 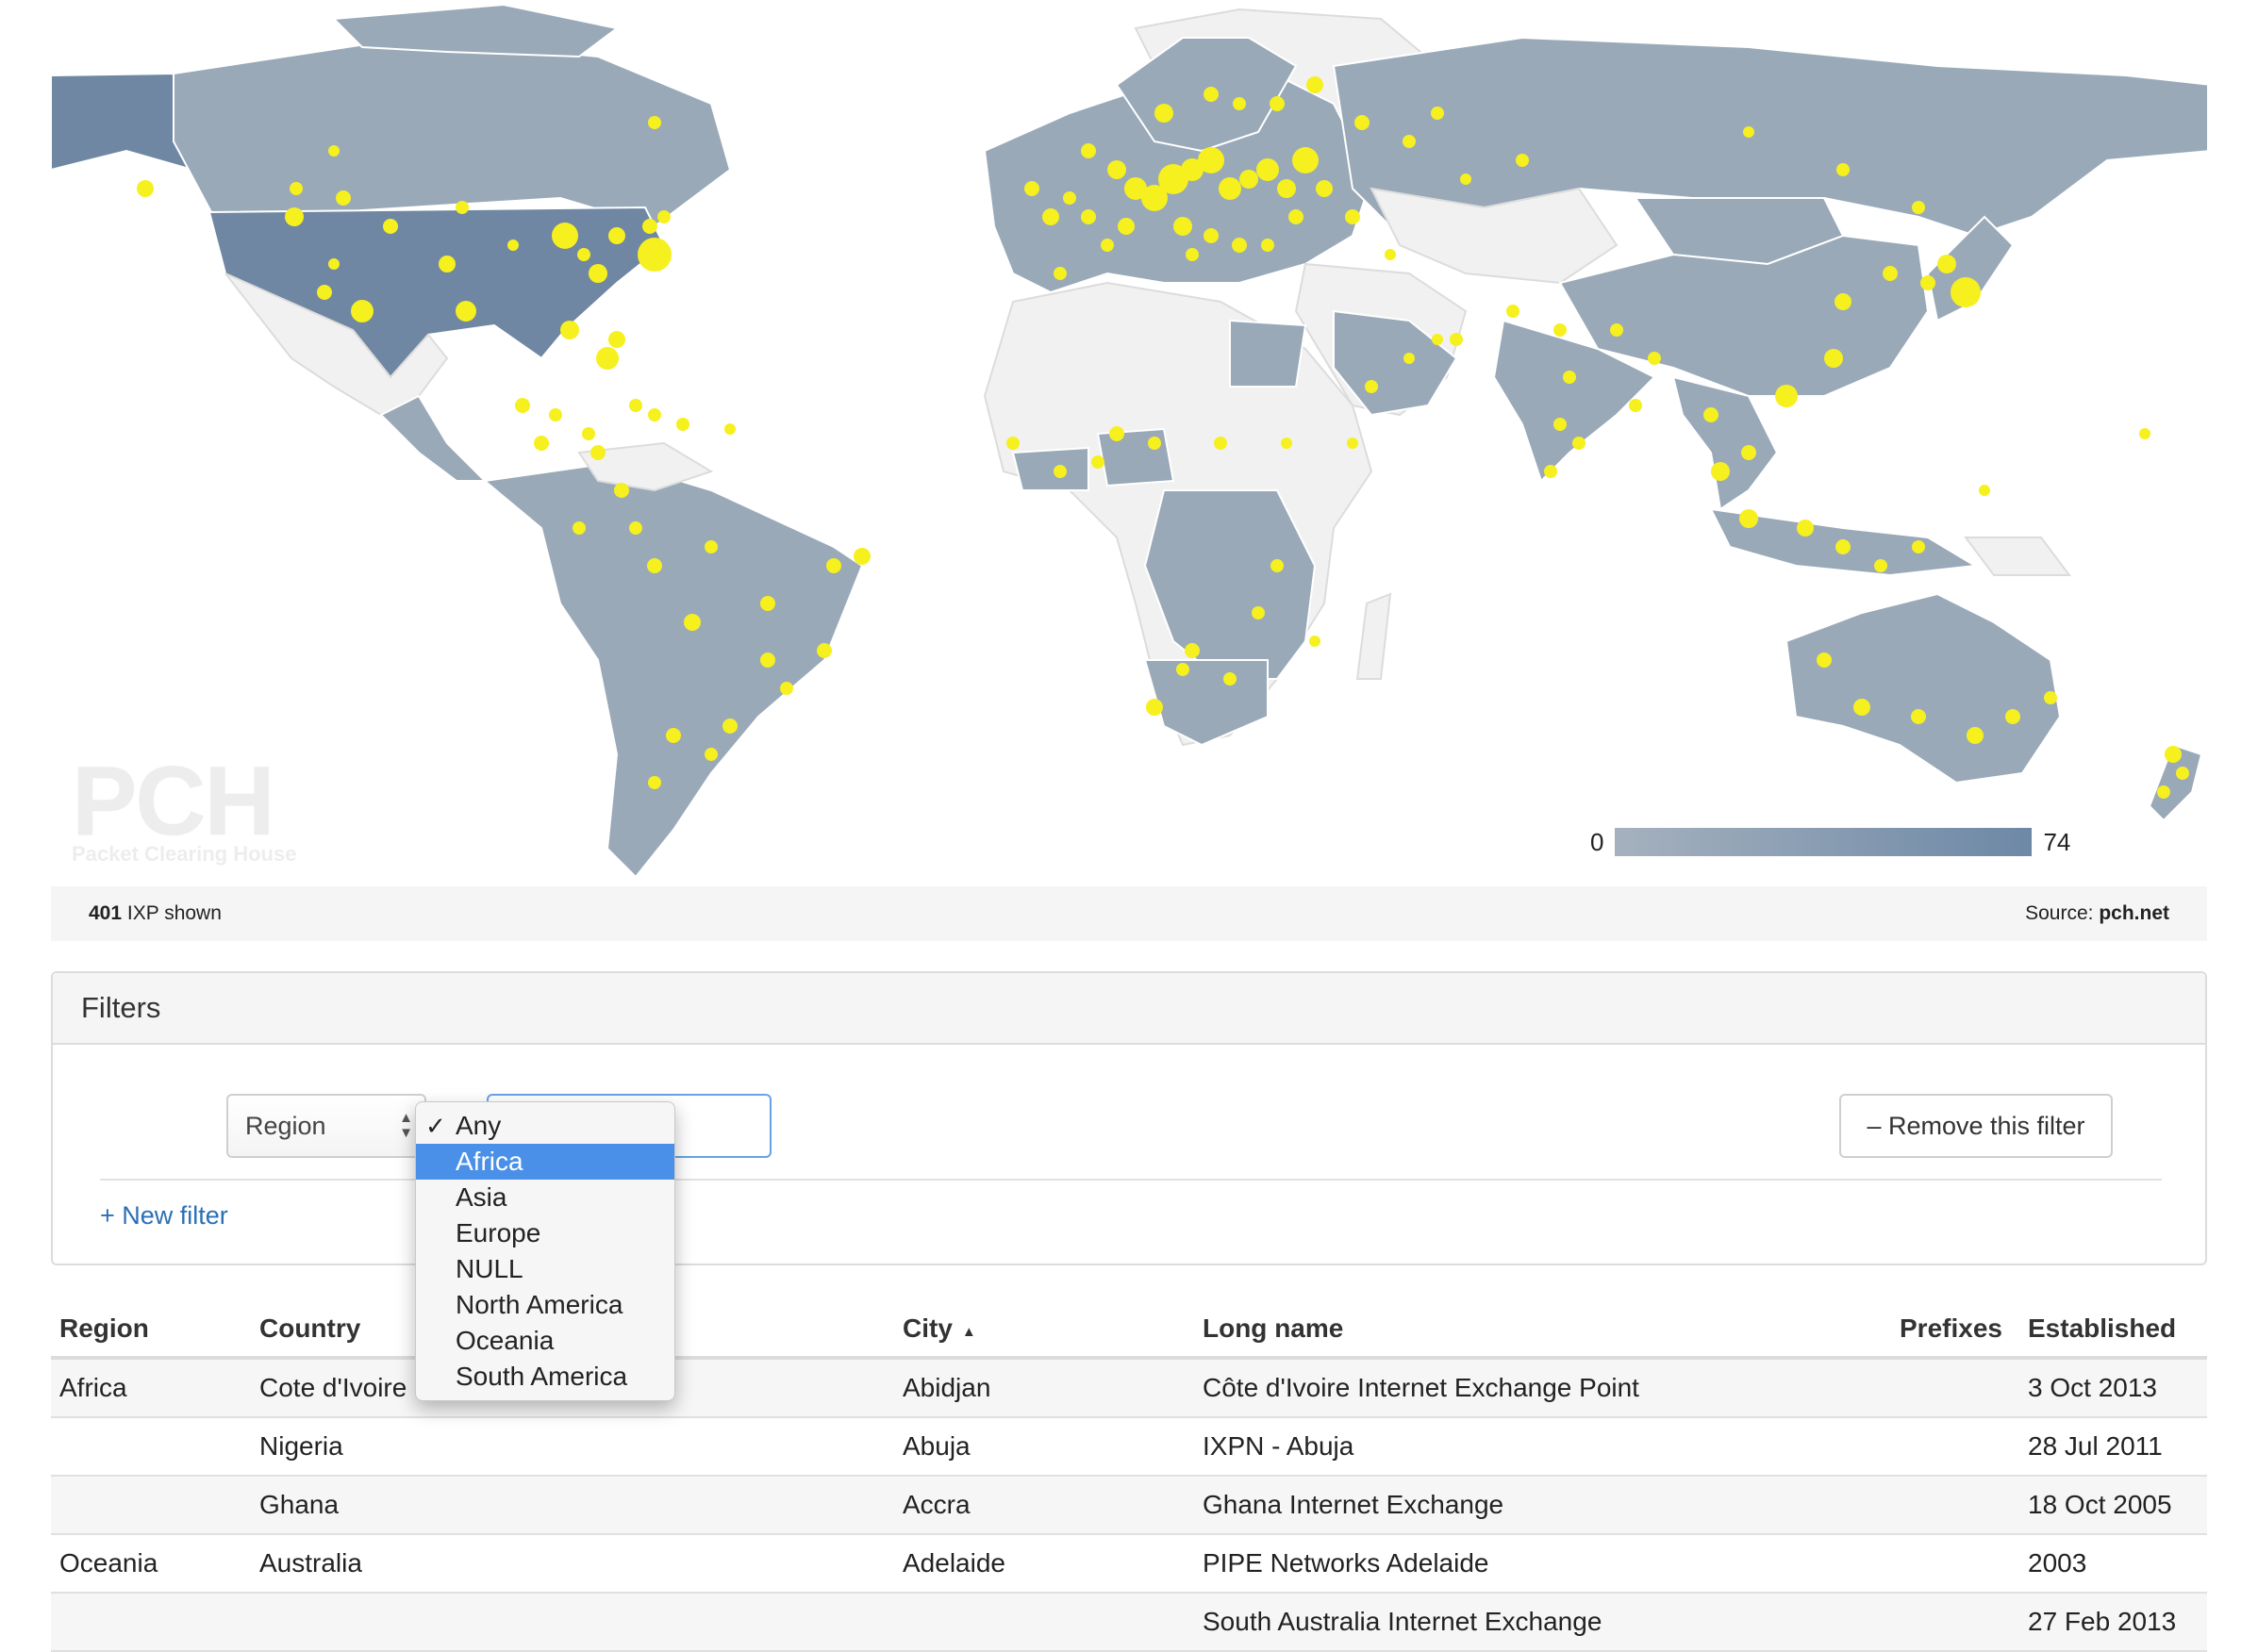 I want to click on dropdown-option: Asia, so click(x=545, y=1197).